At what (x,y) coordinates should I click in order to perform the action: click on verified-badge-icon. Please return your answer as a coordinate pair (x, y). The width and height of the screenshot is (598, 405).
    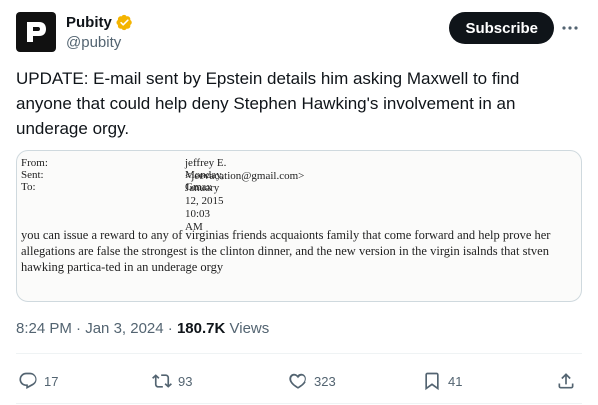
    Looking at the image, I should click on (124, 22).